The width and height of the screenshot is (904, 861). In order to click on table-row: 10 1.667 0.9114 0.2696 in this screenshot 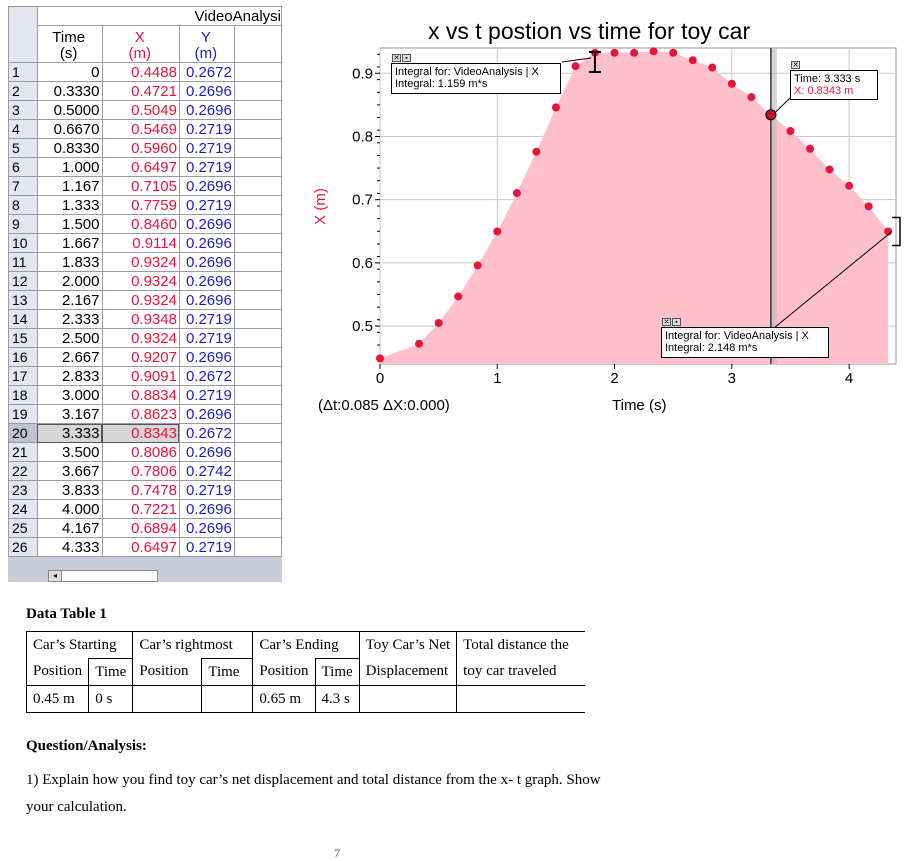, I will do `click(145, 243)`.